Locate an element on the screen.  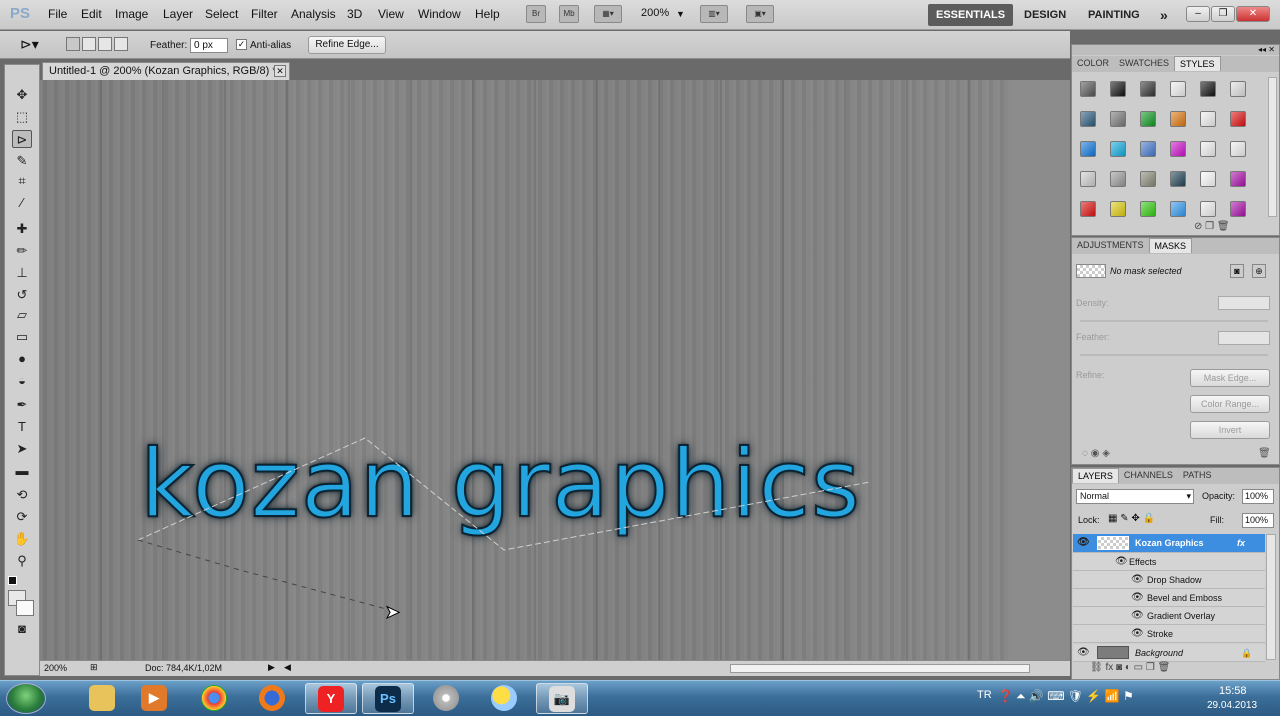
lasso-tool-icon: ⊳ is located at coordinates (22, 139).